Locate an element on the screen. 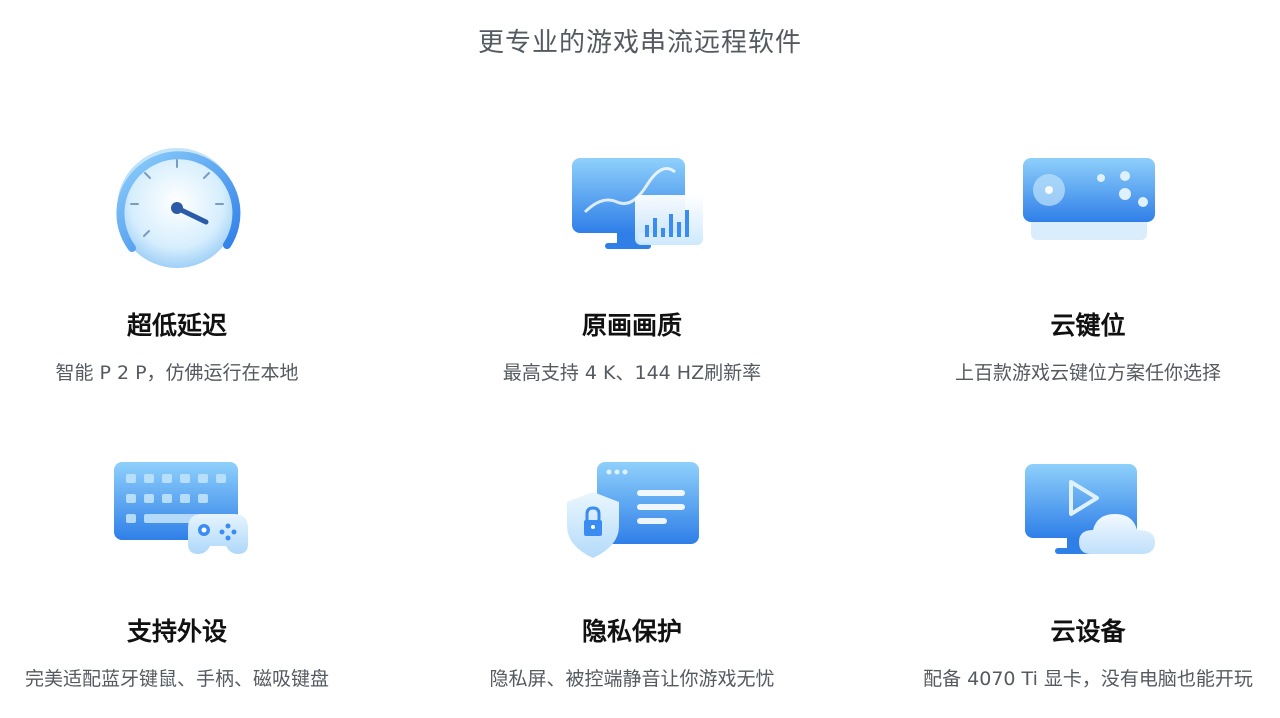 The width and height of the screenshot is (1280, 718). feature-title: 云键位 is located at coordinates (1088, 325).